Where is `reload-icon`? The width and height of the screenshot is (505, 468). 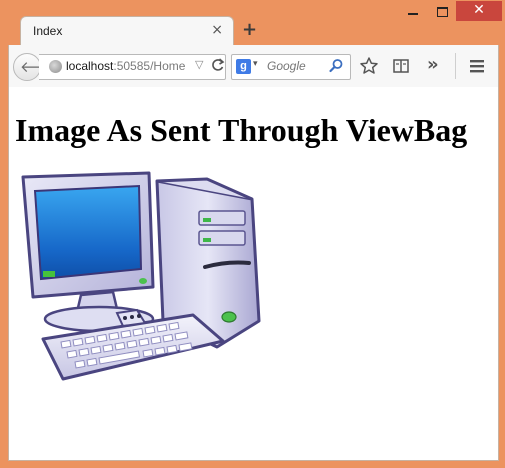 reload-icon is located at coordinates (218, 67).